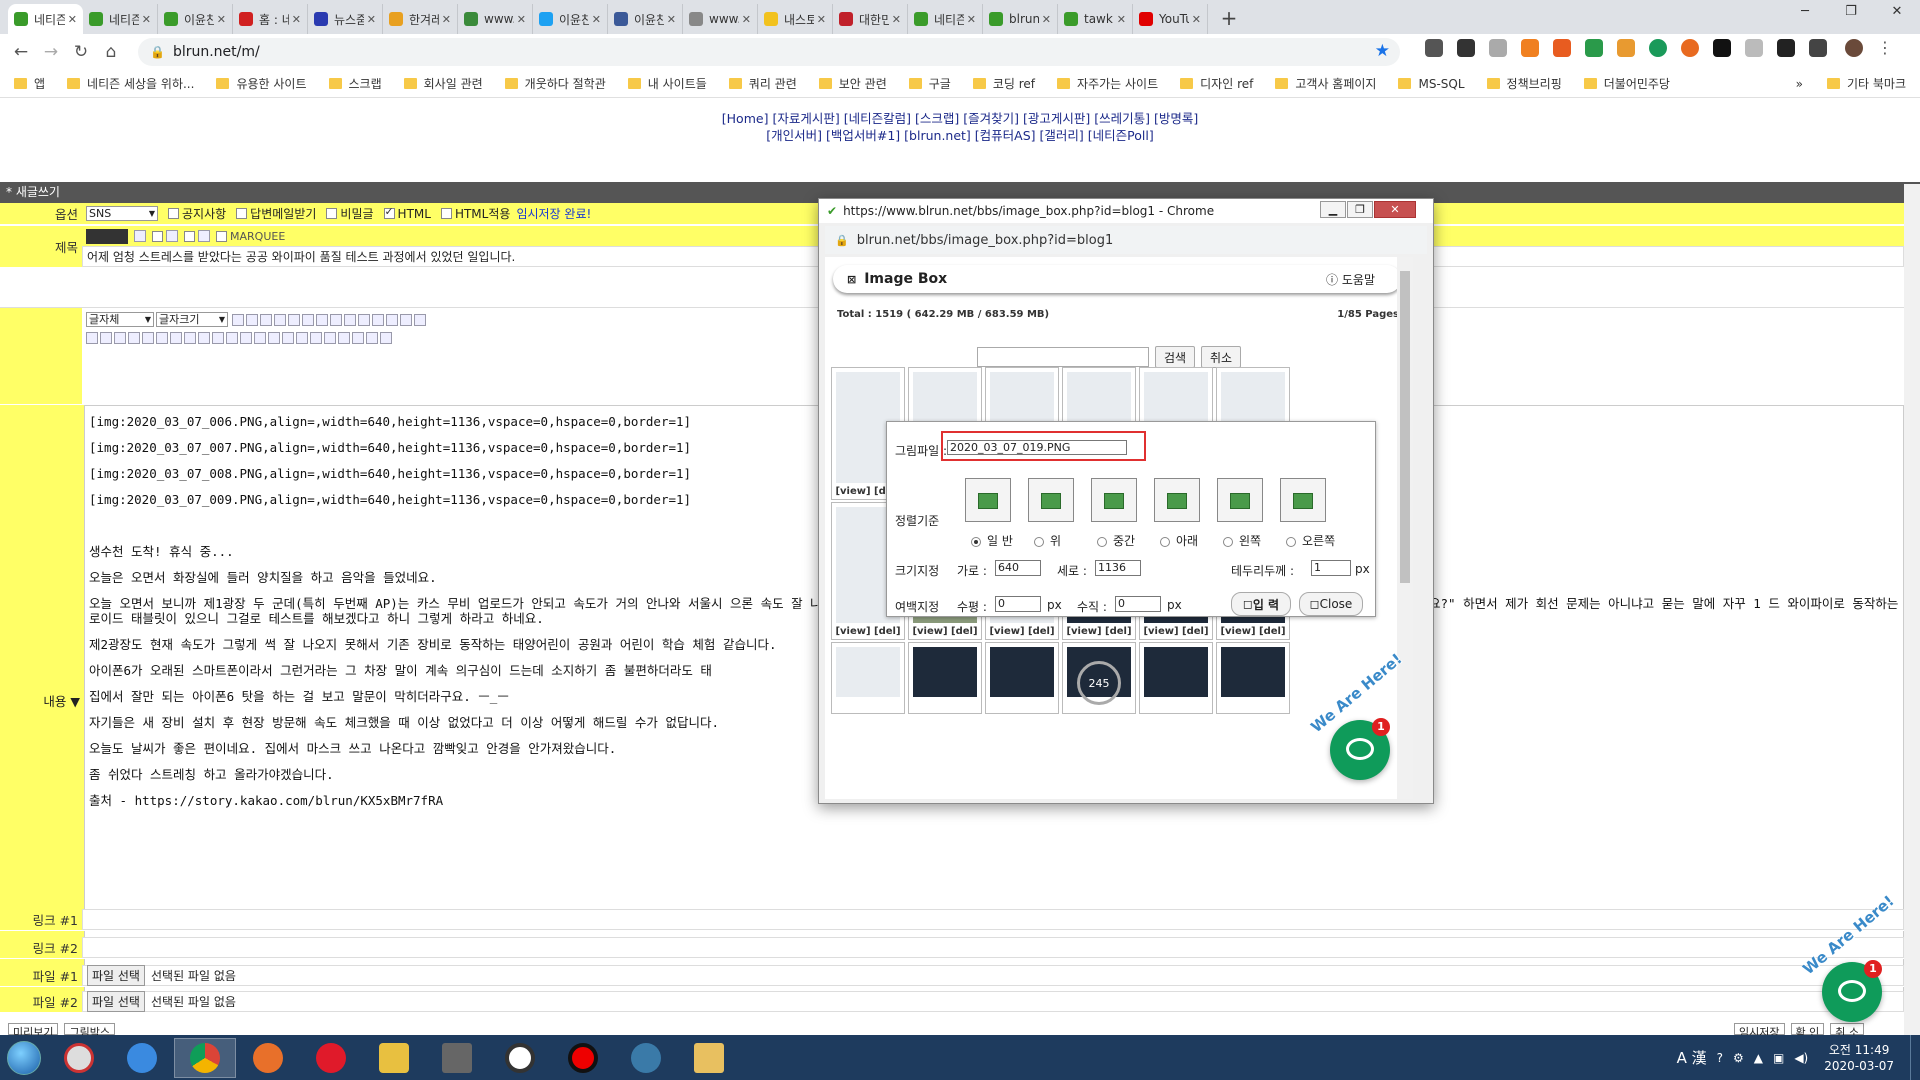 The image size is (1920, 1080). Describe the element at coordinates (192, 319) in the screenshot. I see `font-size-select: 글자크기` at that location.